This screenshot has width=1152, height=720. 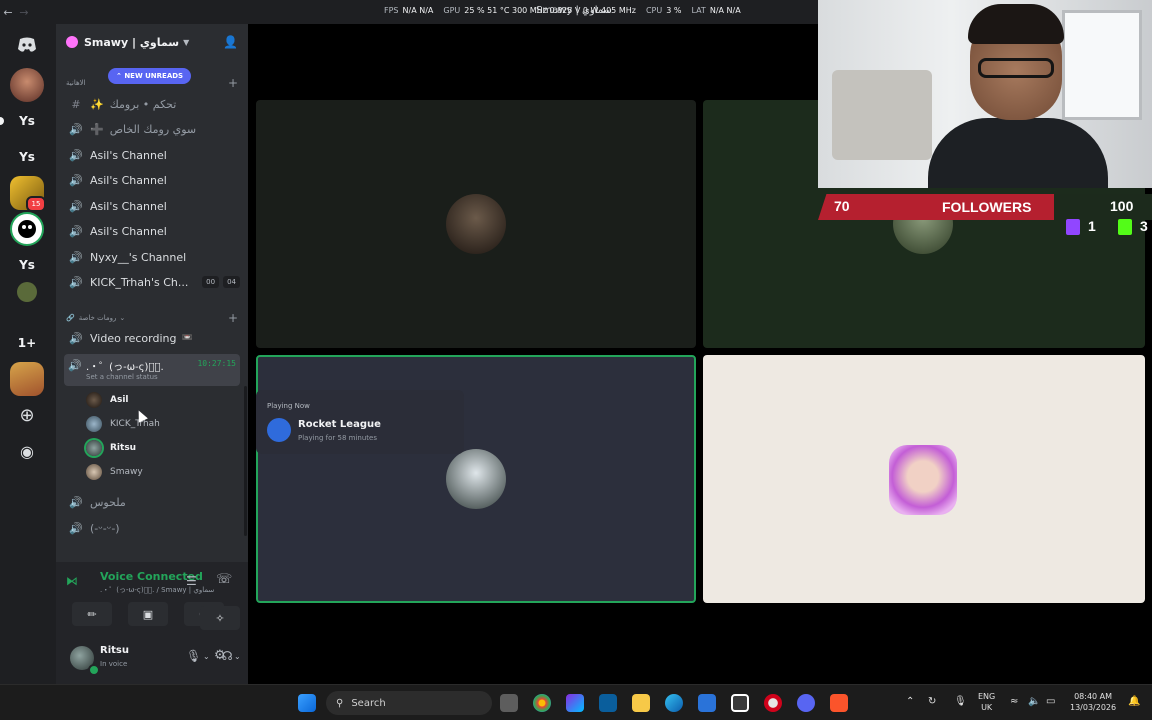 I want to click on settings-gear-icon: ⚙, so click(x=220, y=655).